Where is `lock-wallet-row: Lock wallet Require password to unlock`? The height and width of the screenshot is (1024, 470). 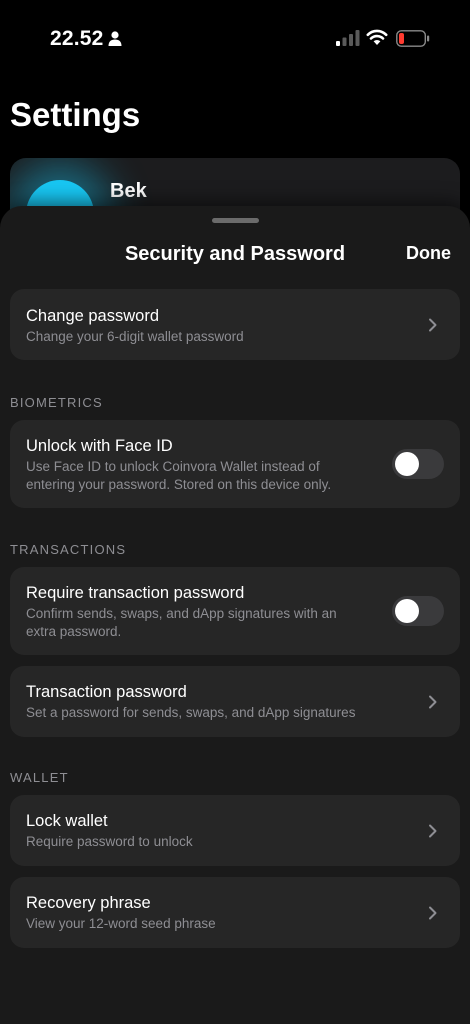
lock-wallet-row: Lock wallet Require password to unlock is located at coordinates (235, 830).